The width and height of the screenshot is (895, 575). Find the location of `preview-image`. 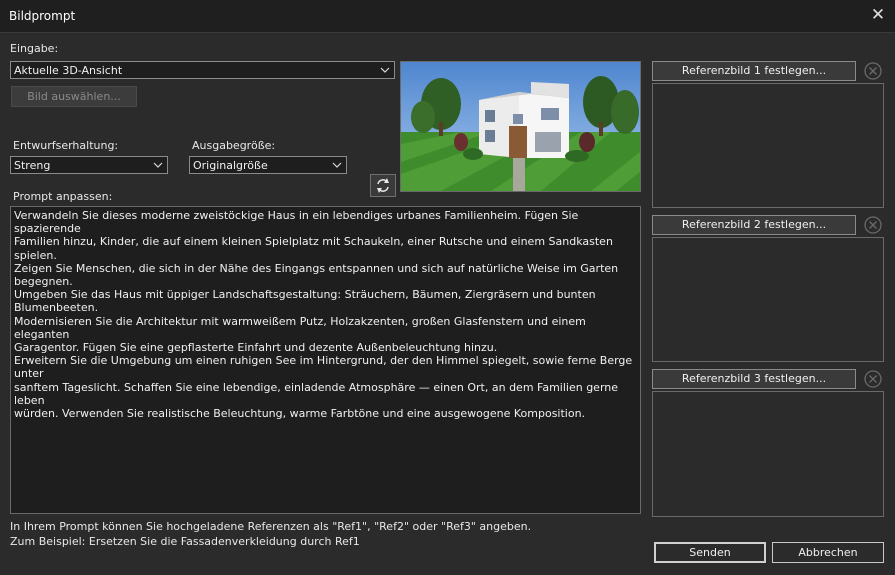

preview-image is located at coordinates (520, 126).